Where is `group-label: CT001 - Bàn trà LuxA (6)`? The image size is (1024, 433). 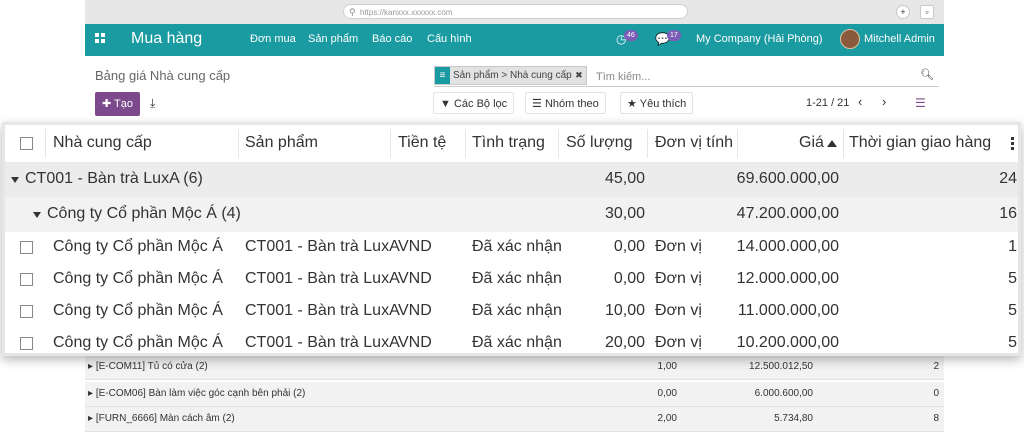 group-label: CT001 - Bàn trà LuxA (6) is located at coordinates (114, 178).